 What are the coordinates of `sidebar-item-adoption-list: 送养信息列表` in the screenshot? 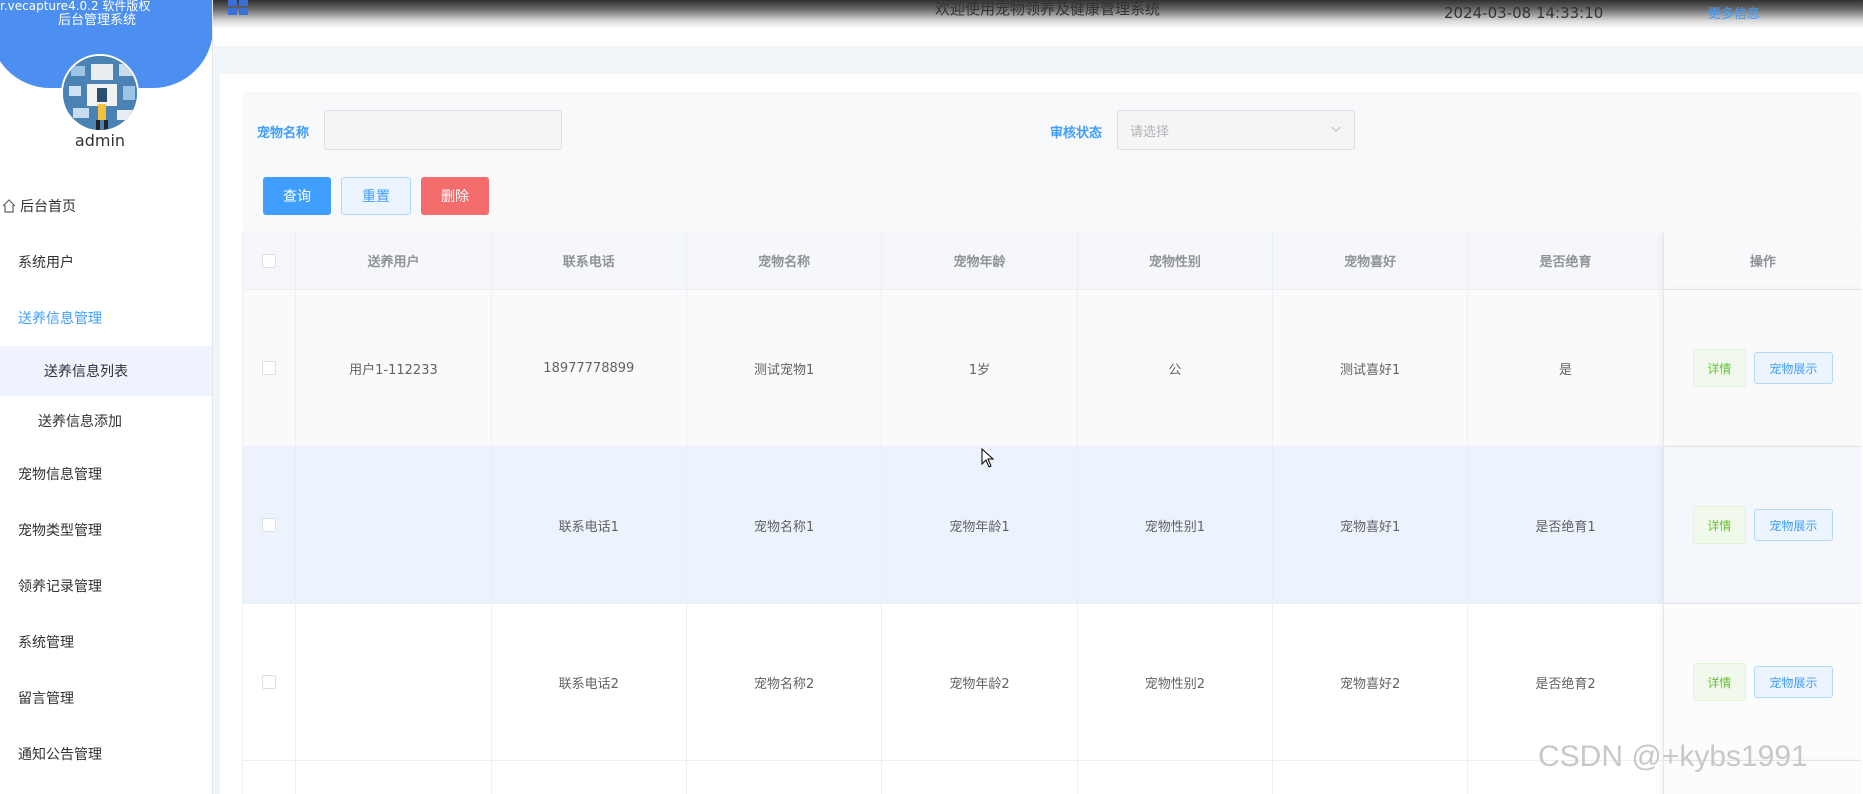 It's located at (106, 371).